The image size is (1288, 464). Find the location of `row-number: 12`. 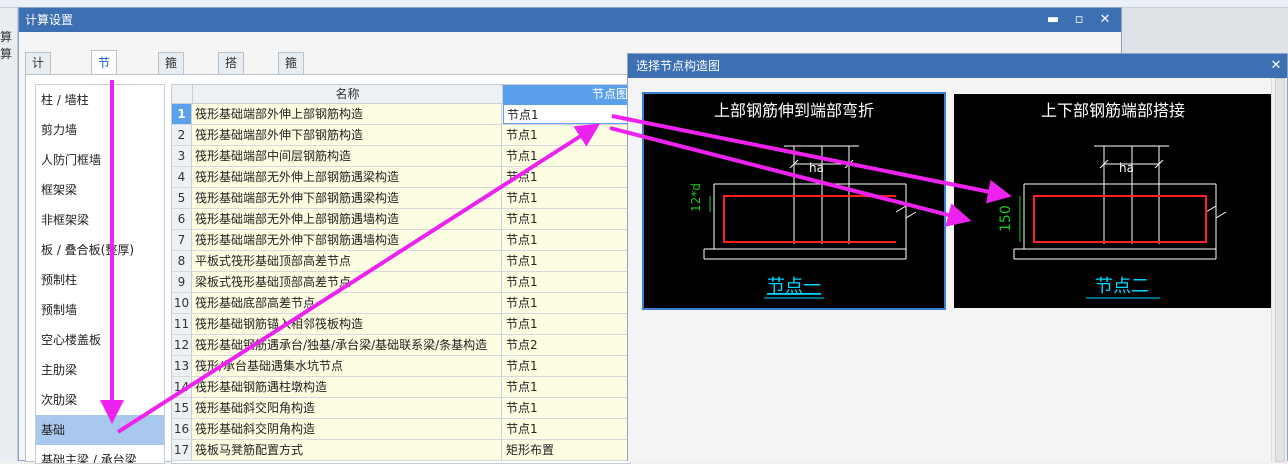

row-number: 12 is located at coordinates (182, 345).